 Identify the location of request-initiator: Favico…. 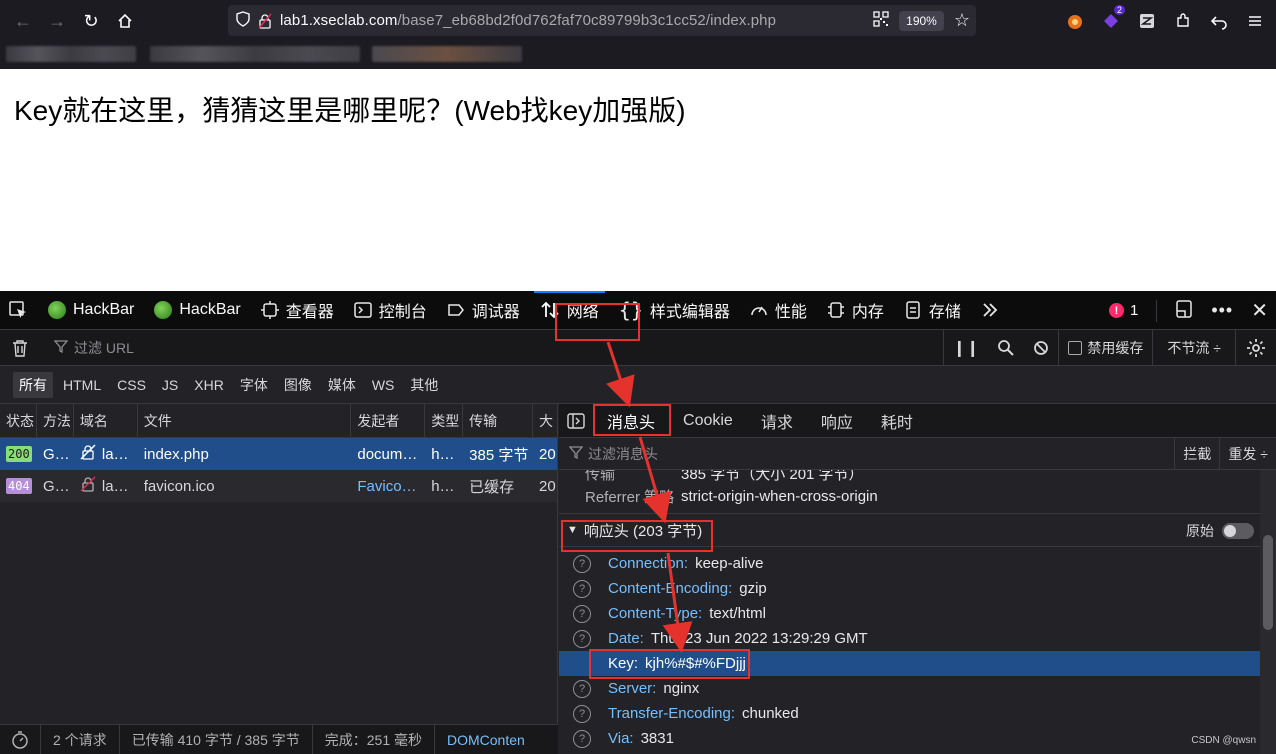
(388, 486).